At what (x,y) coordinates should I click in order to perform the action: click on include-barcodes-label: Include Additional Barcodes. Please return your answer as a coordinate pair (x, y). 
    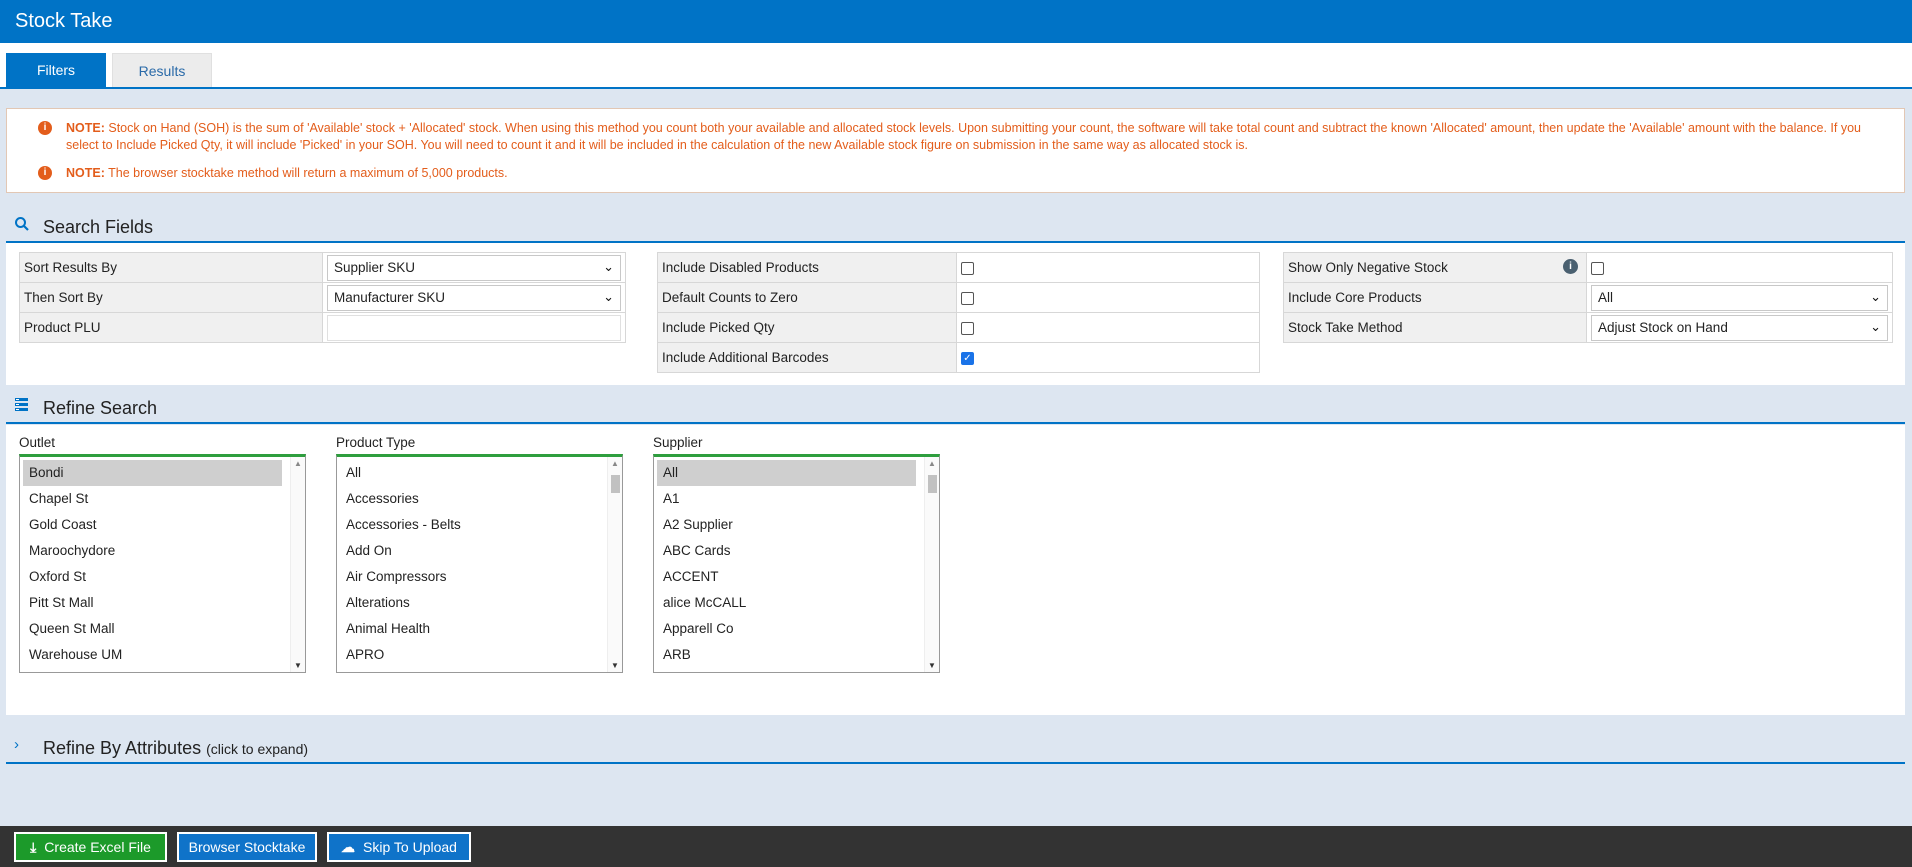
    Looking at the image, I should click on (807, 357).